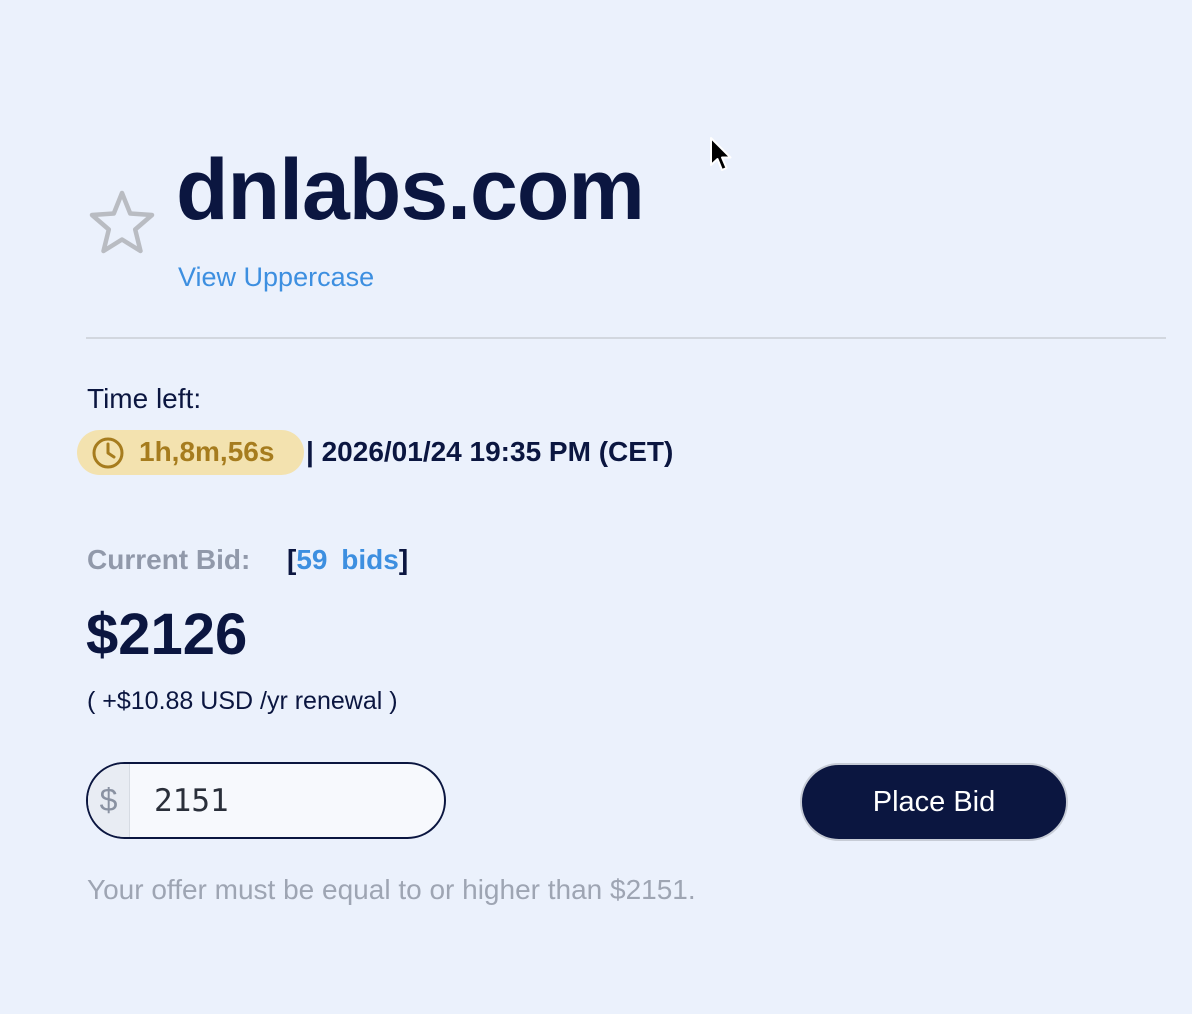 This screenshot has width=1192, height=1014. Describe the element at coordinates (410, 190) in the screenshot. I see `domain-title: dnlabs.com` at that location.